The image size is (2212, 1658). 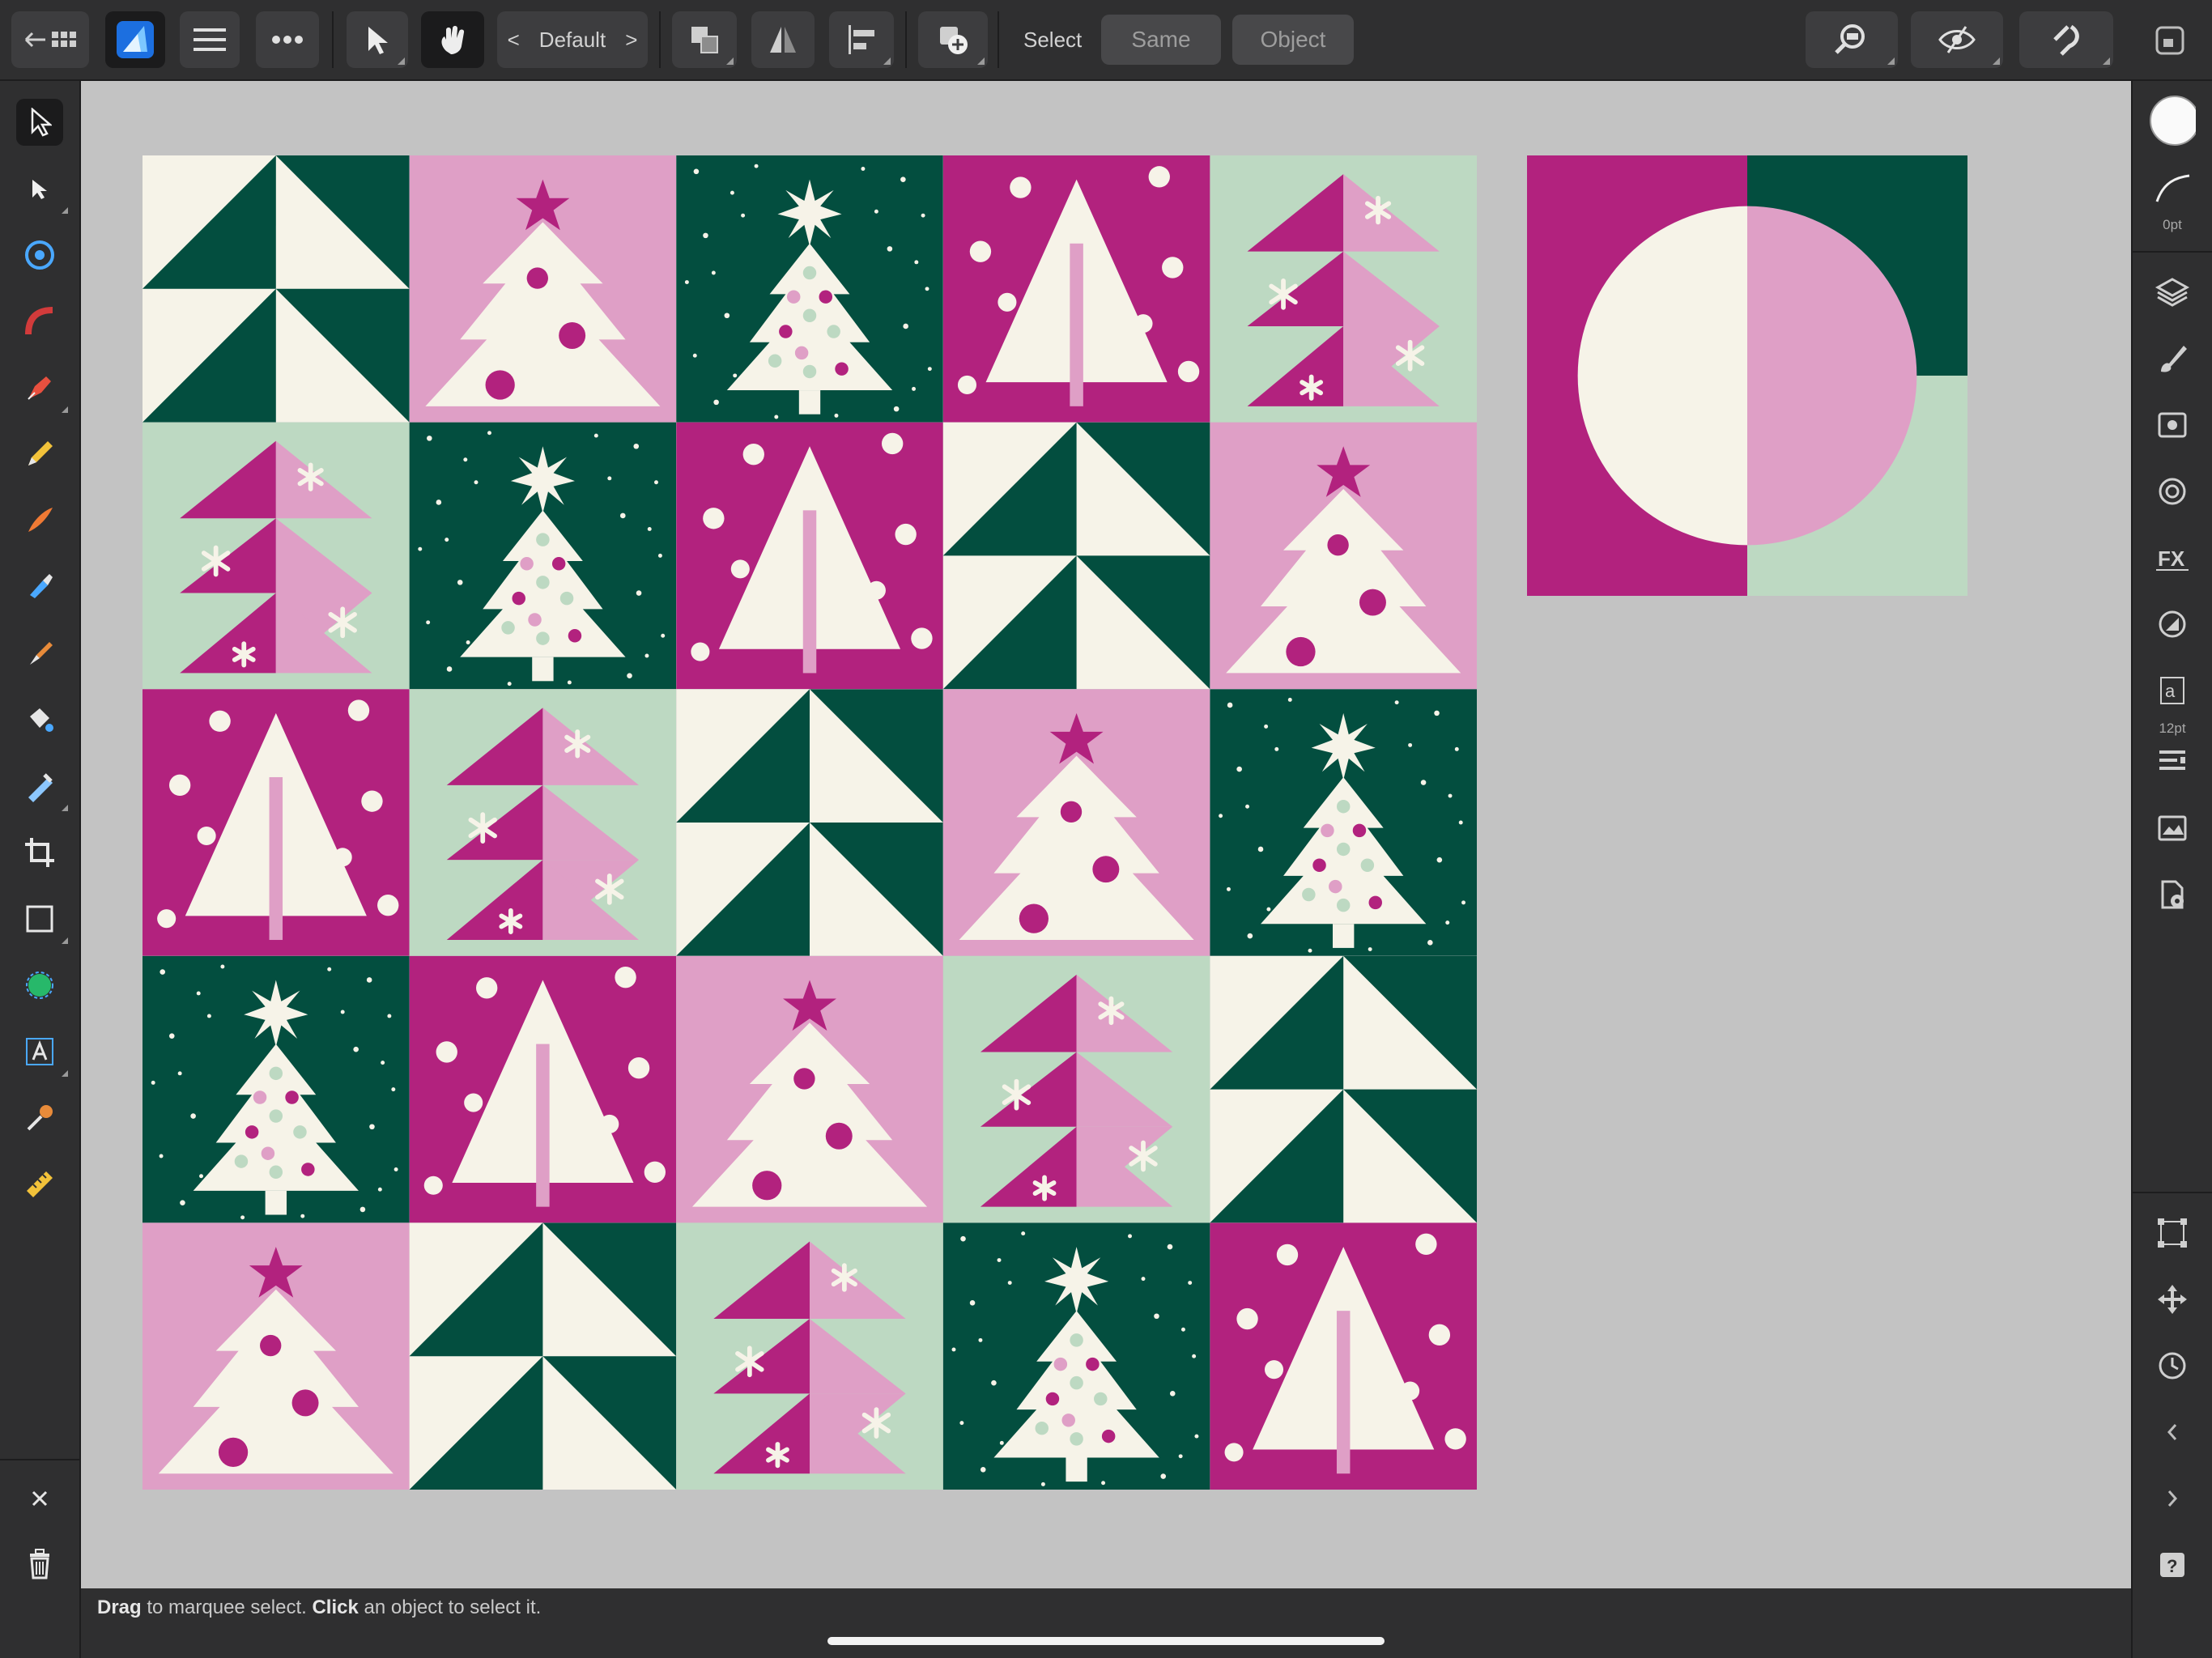 I want to click on stroke-width-well, so click(x=2172, y=188).